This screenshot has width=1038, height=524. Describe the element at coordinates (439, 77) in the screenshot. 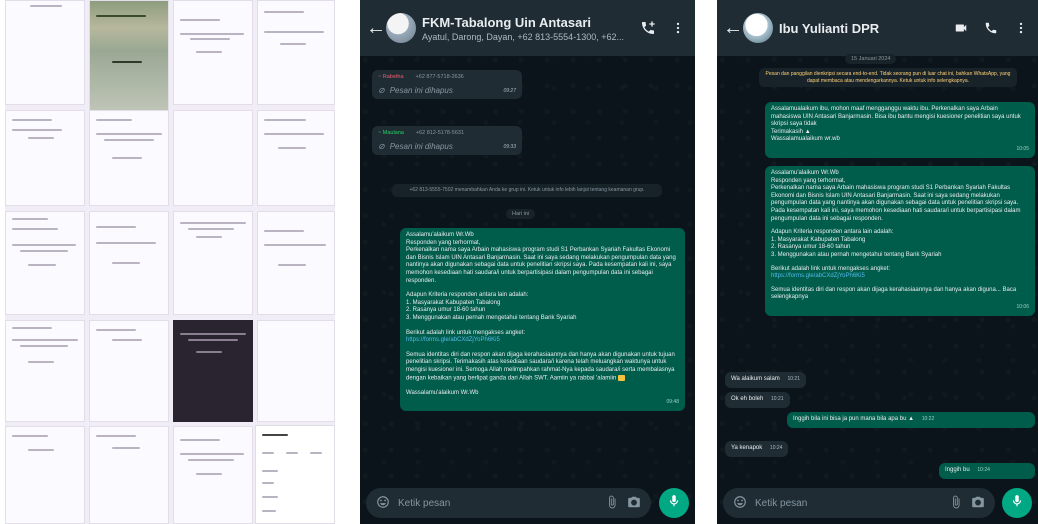

I see `sender-phone: +62 877-5718-2636` at that location.